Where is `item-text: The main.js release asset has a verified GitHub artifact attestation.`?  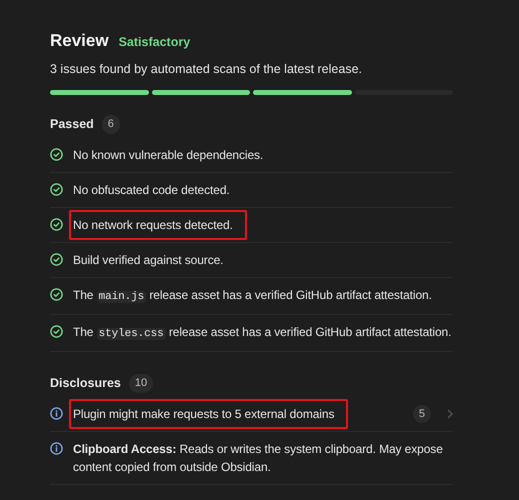
item-text: The main.js release asset has a verified GitHub artifact attestation. is located at coordinates (253, 296).